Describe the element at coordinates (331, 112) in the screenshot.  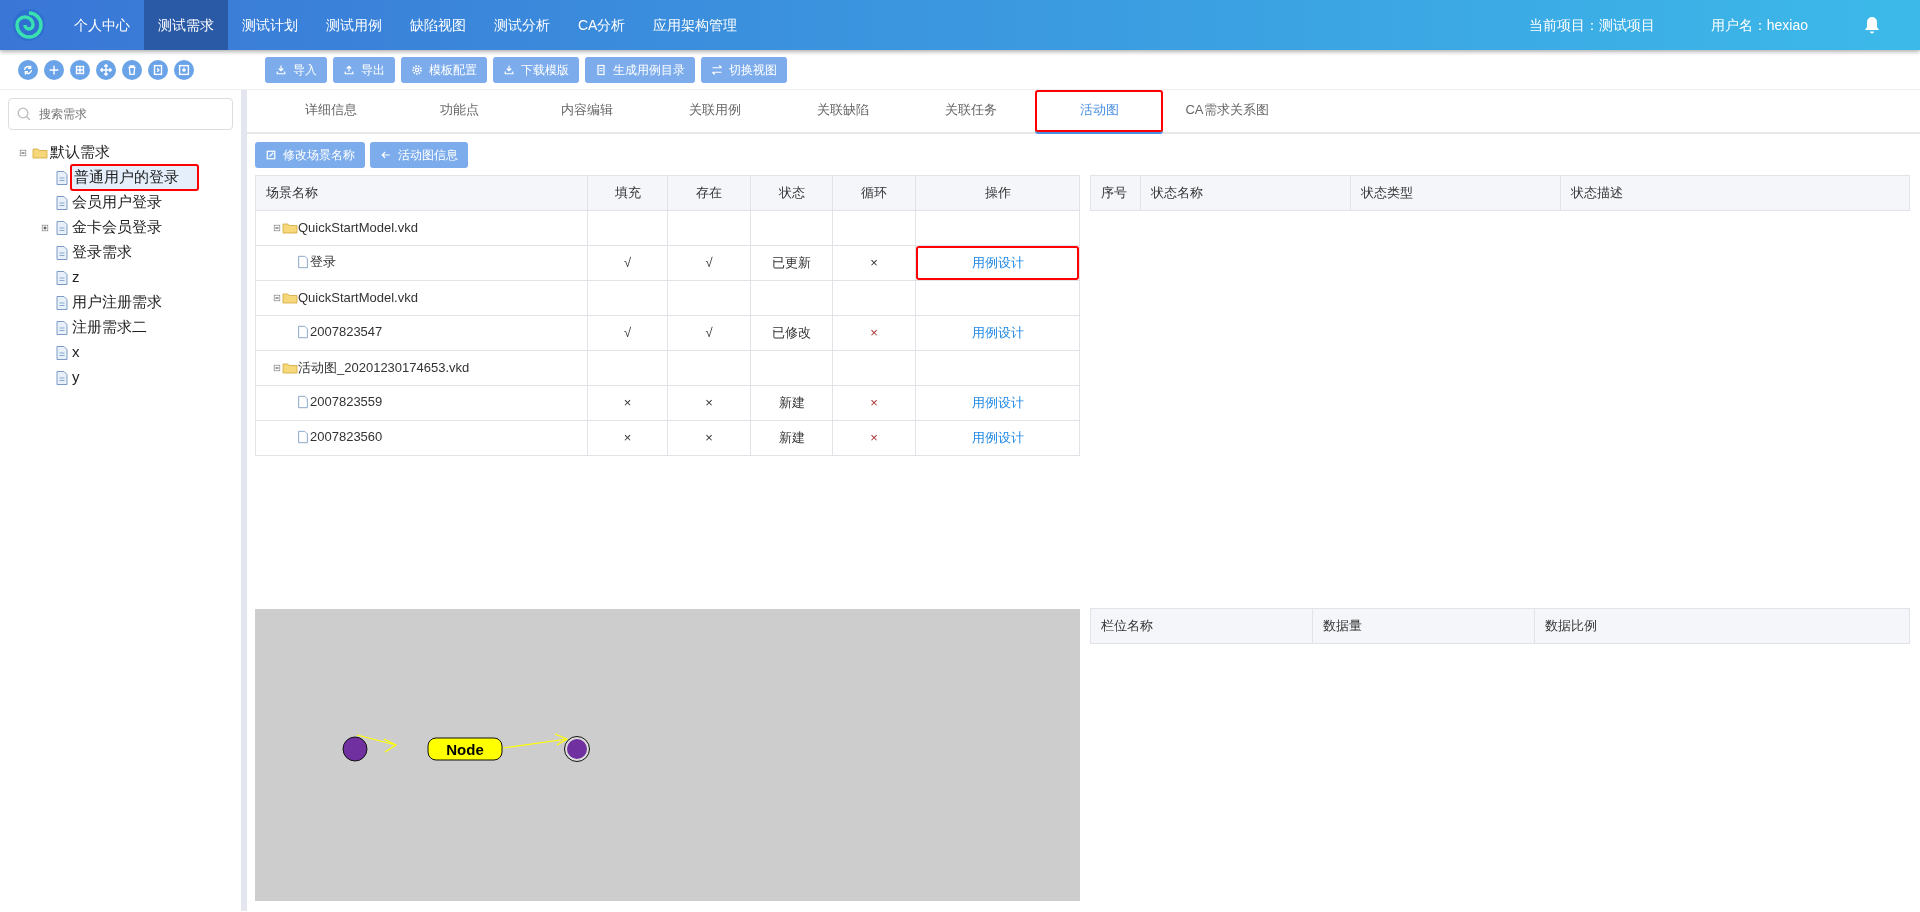
I see `tab: 详细信息` at that location.